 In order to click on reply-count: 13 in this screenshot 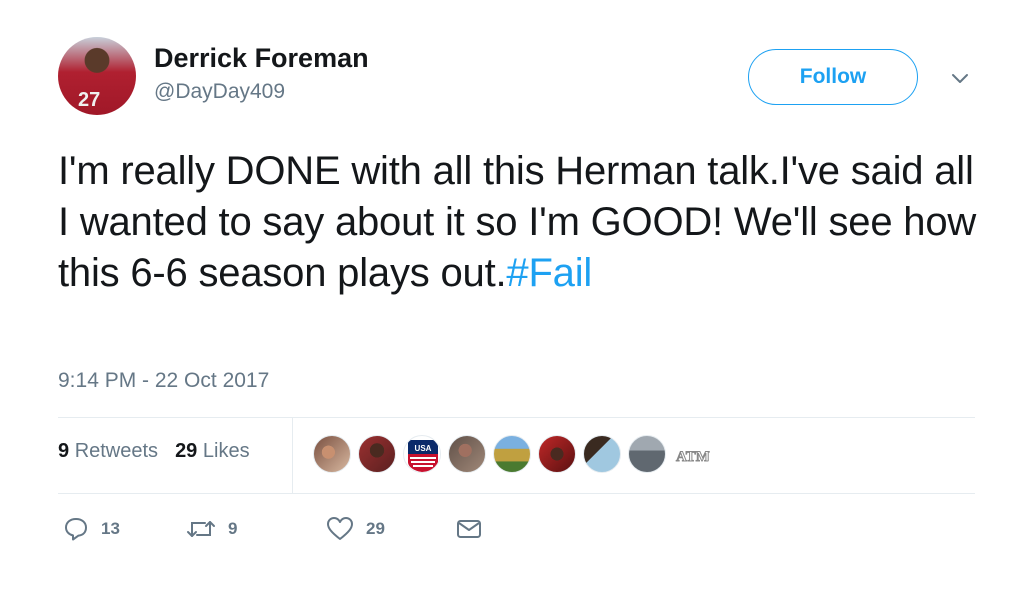, I will do `click(110, 528)`.